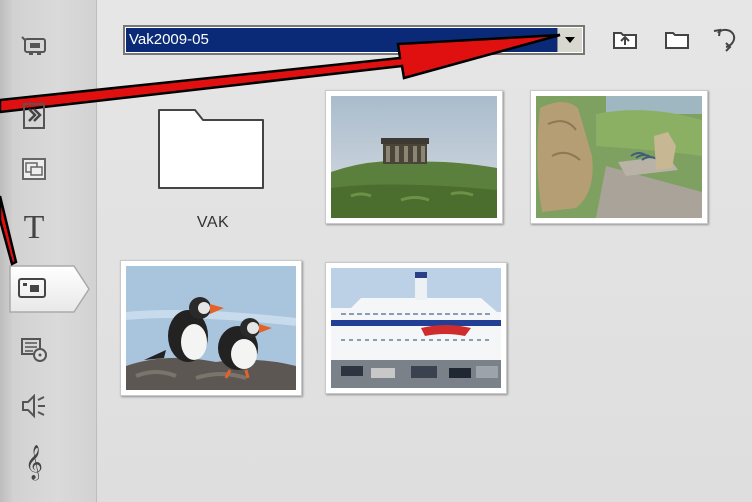  I want to click on folder-up-icon, so click(625, 40).